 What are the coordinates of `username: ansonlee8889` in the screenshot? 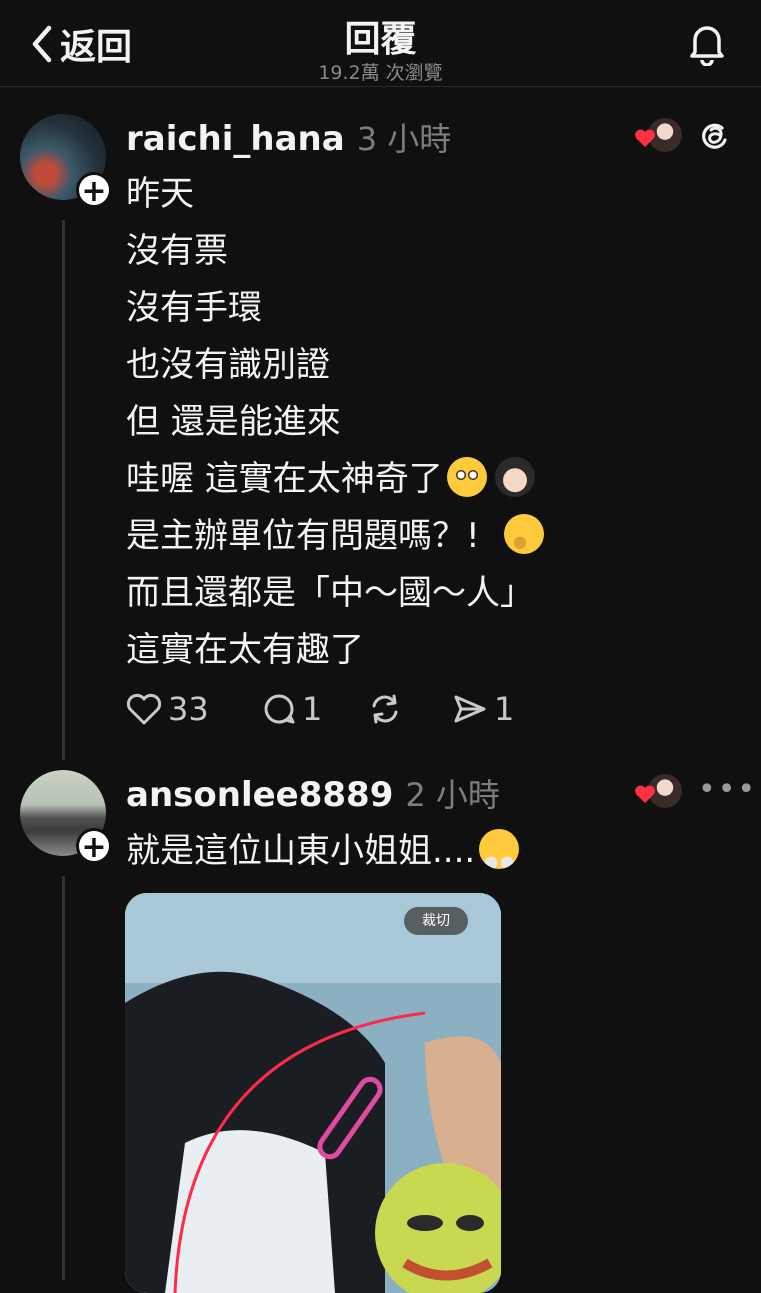 It's located at (259, 795).